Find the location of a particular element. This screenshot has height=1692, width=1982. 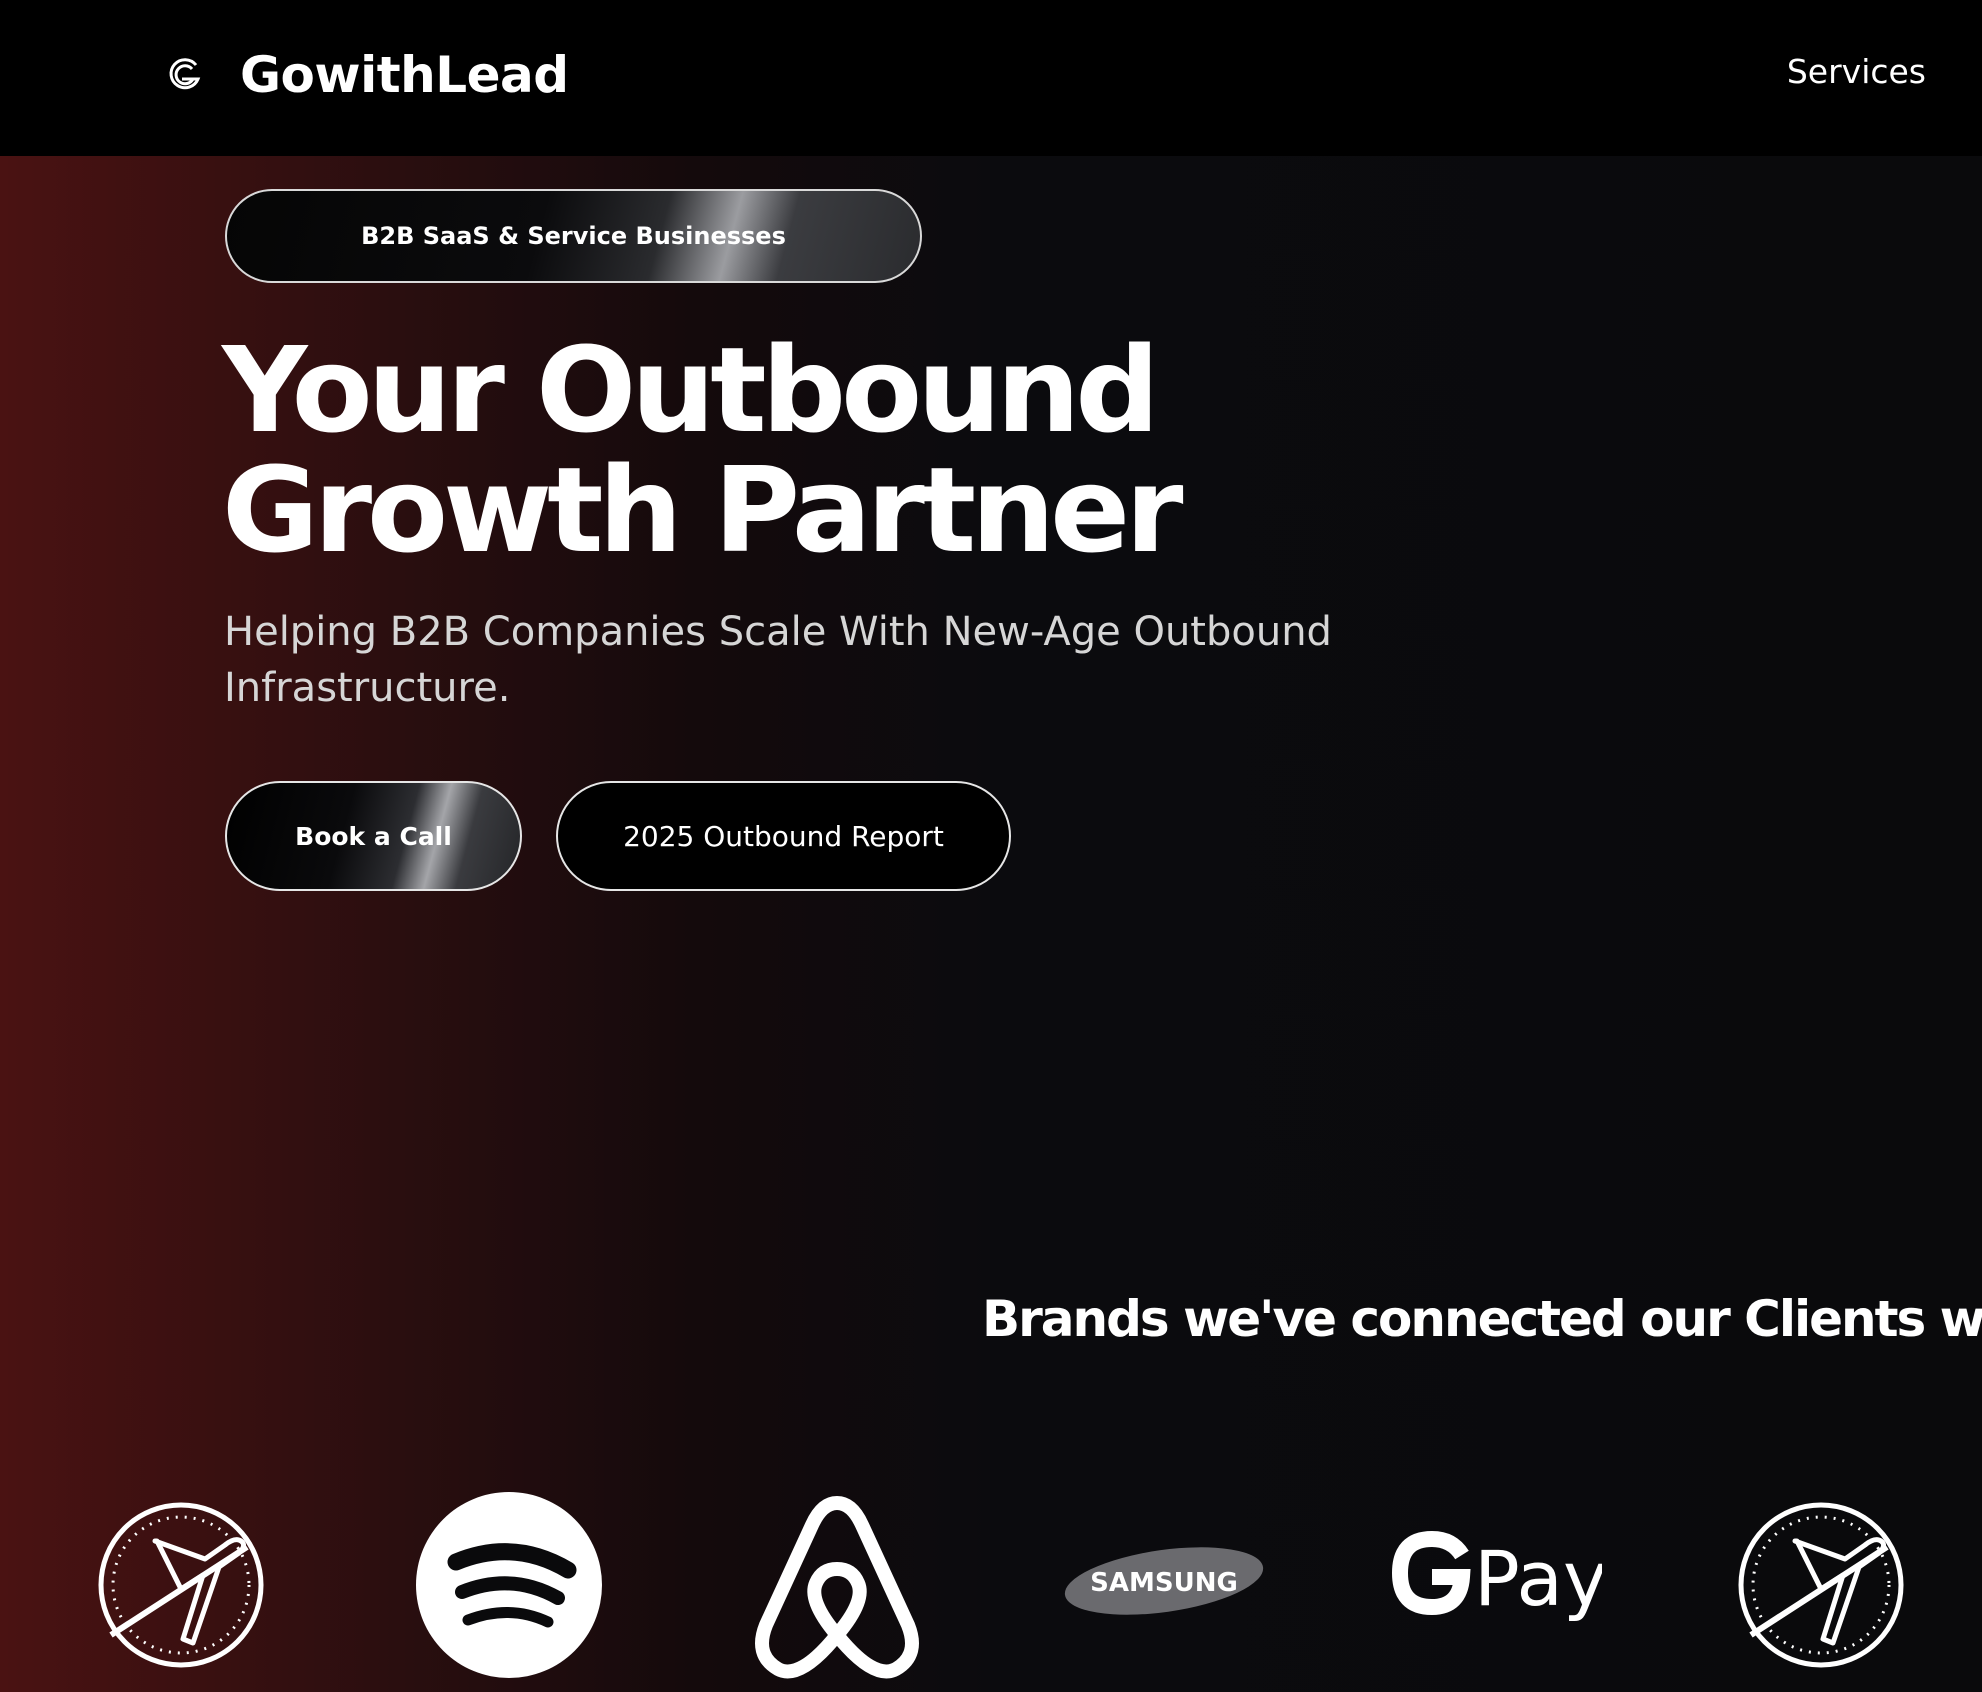

nav-link-services: Services is located at coordinates (1856, 71).